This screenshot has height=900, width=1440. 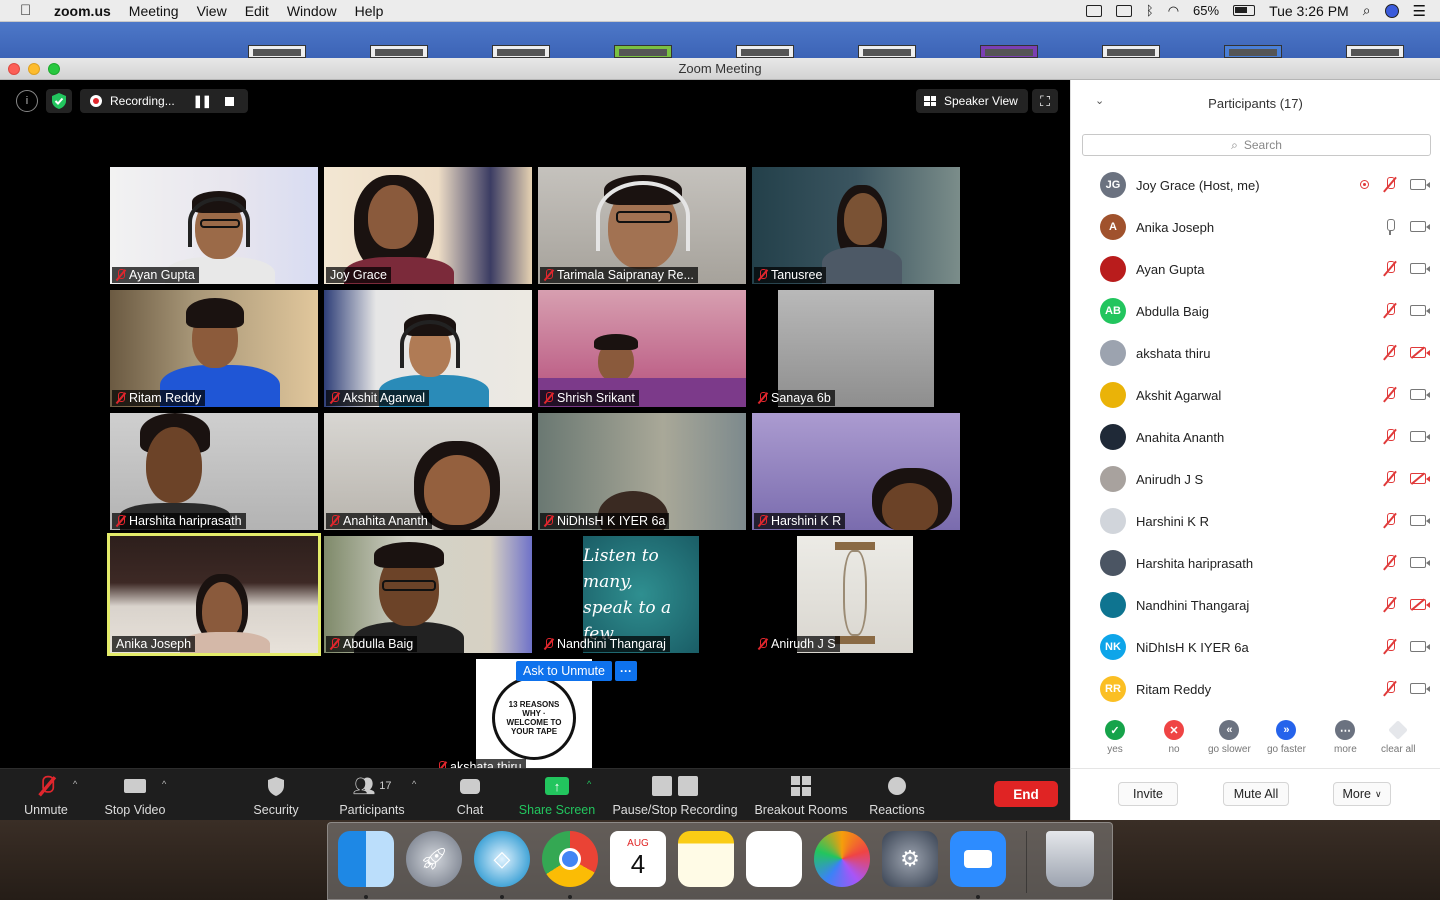 What do you see at coordinates (59, 101) in the screenshot?
I see `encryption-shield-button` at bounding box center [59, 101].